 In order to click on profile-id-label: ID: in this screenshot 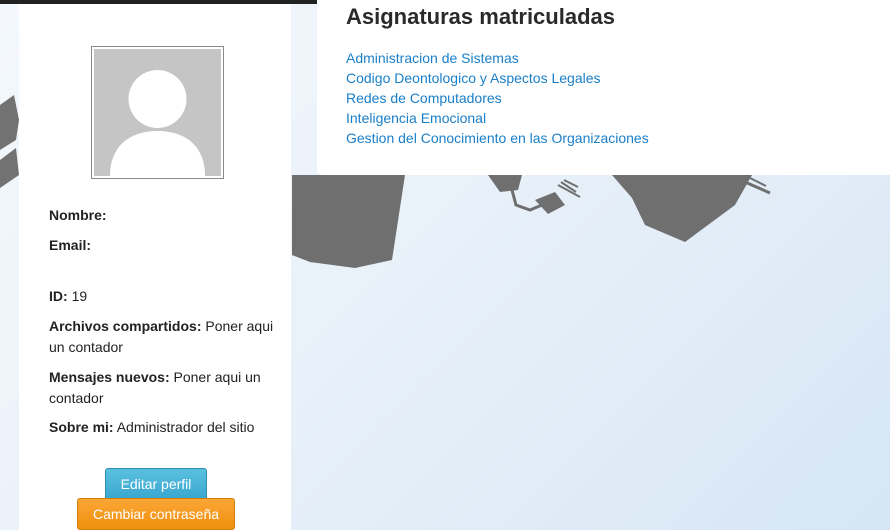, I will do `click(58, 296)`.